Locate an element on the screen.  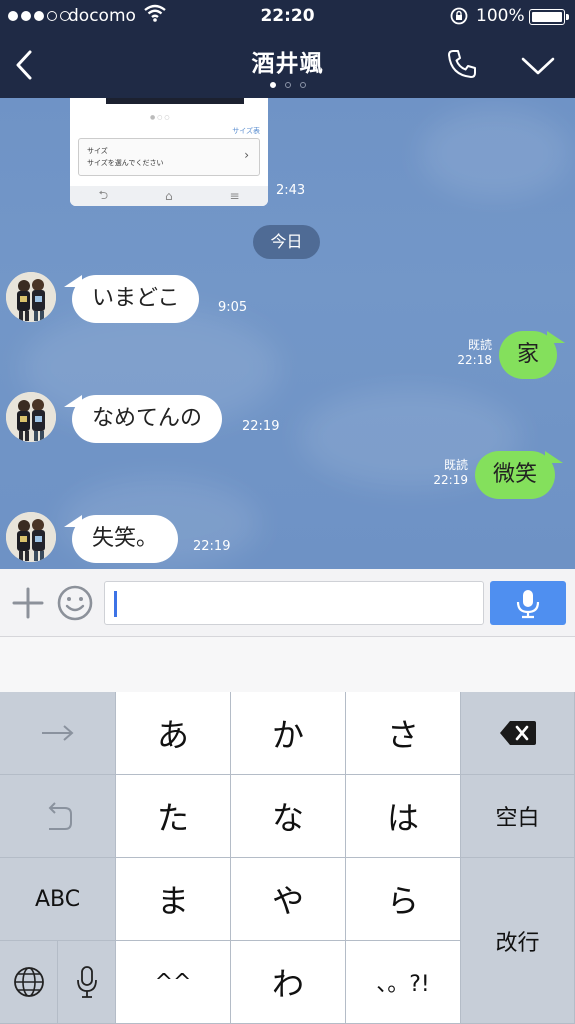
size-selector: サイズ サイズを選んでください › is located at coordinates (169, 157).